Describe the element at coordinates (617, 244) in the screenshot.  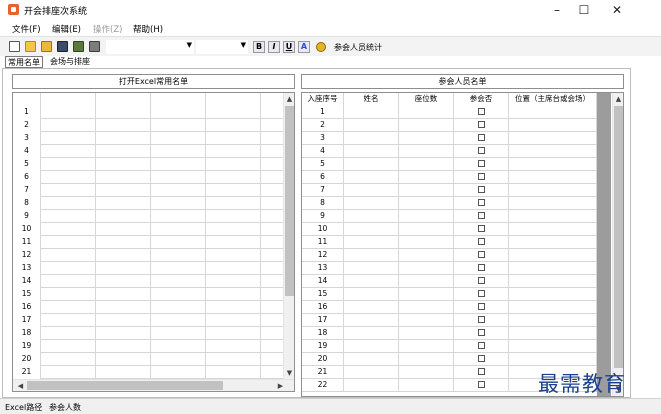
I see `right-vertical-scrollbar: ▲ ▼` at that location.